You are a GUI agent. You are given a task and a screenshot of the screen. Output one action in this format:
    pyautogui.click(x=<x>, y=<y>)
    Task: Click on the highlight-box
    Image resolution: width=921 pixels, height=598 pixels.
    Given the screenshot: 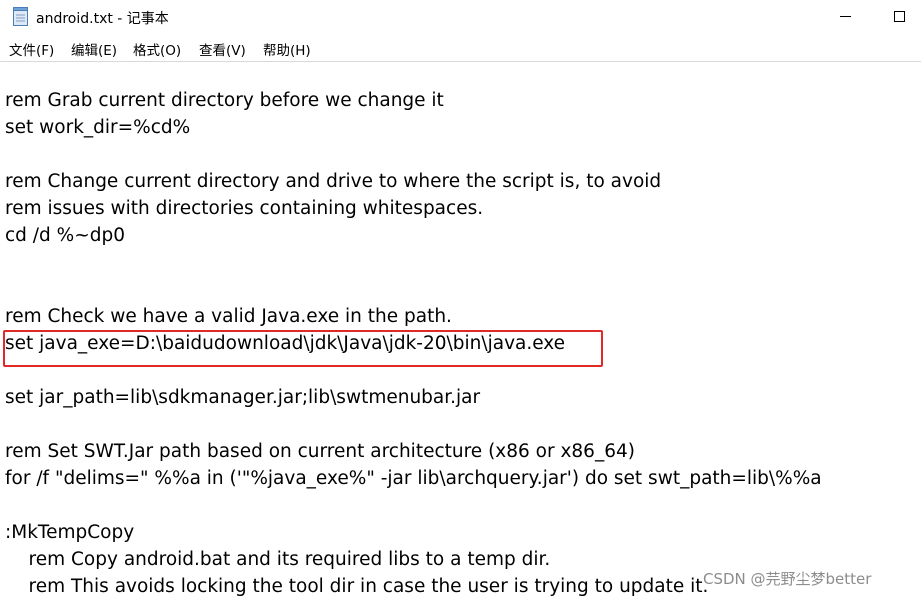 What is the action you would take?
    pyautogui.click(x=303, y=348)
    